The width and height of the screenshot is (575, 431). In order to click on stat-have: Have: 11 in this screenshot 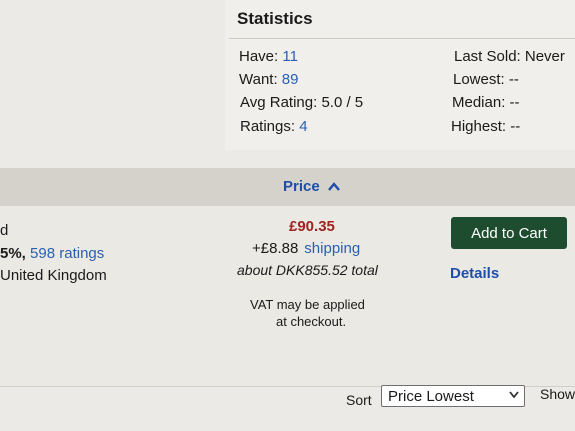, I will do `click(268, 56)`.